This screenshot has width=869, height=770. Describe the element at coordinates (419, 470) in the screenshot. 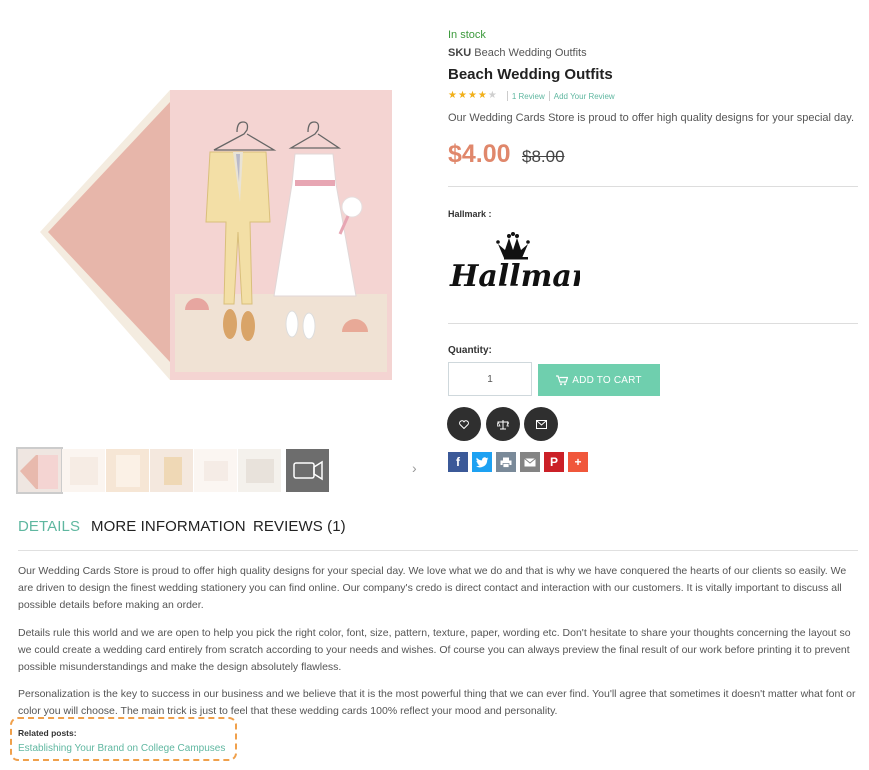

I see `gallery-next-arrow-icon: ›` at that location.